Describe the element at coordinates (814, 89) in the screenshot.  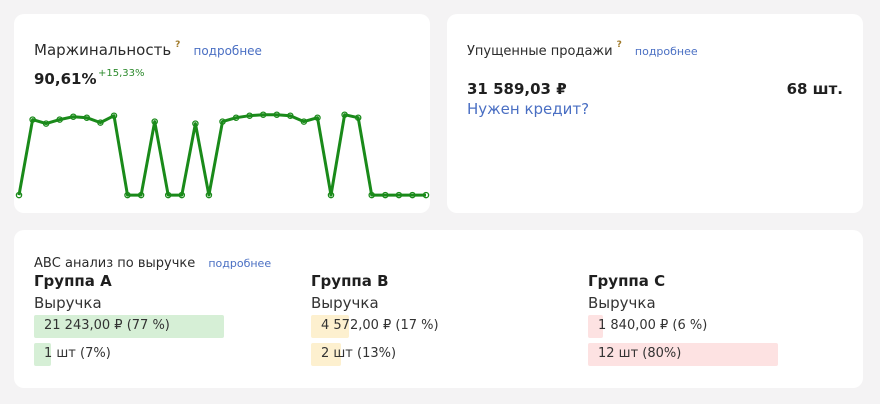
I see `lost-sales-count: 68 шт.` at that location.